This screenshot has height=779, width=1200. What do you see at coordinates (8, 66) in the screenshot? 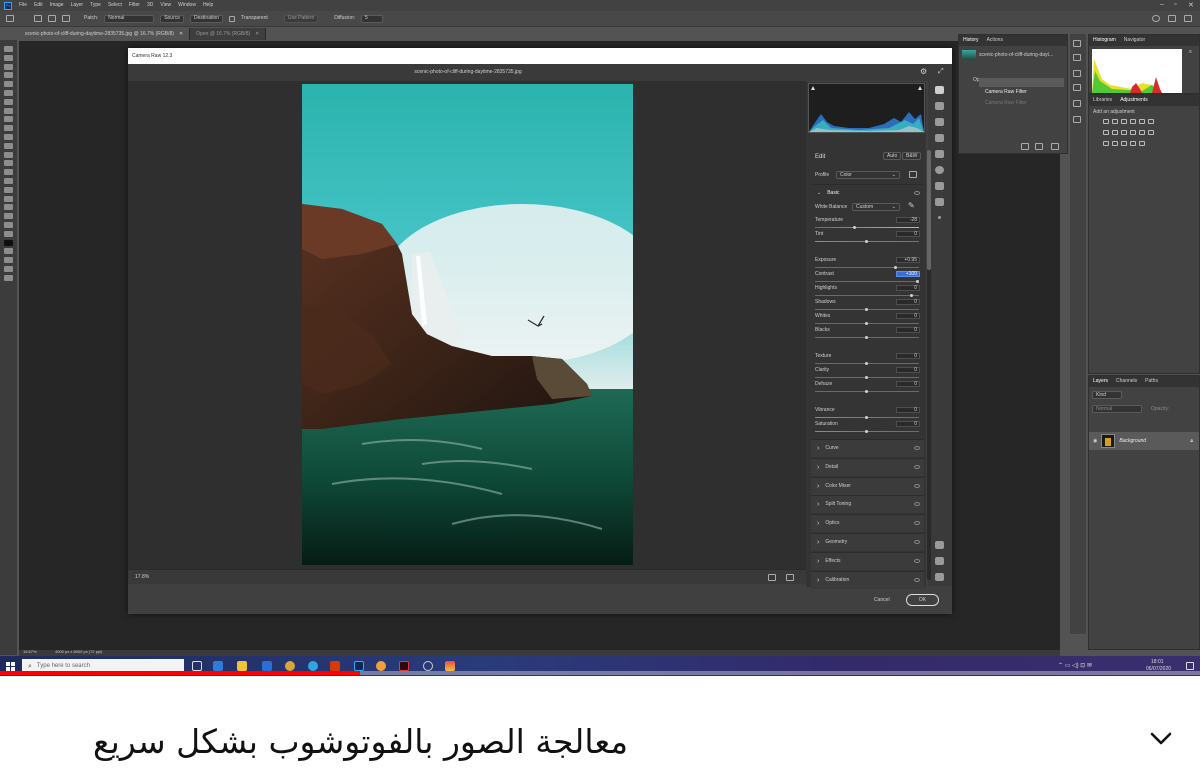
I see `lasso-tool-icon` at bounding box center [8, 66].